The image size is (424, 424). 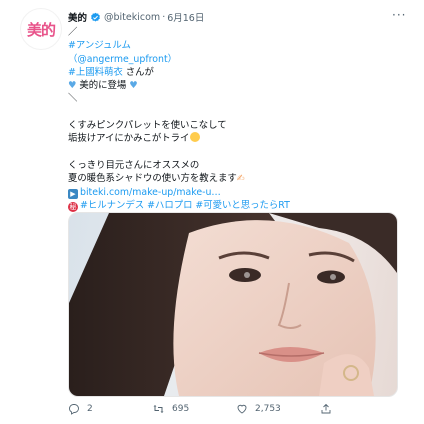 What do you see at coordinates (240, 179) in the screenshot?
I see `writing-hand-icon: ✍` at bounding box center [240, 179].